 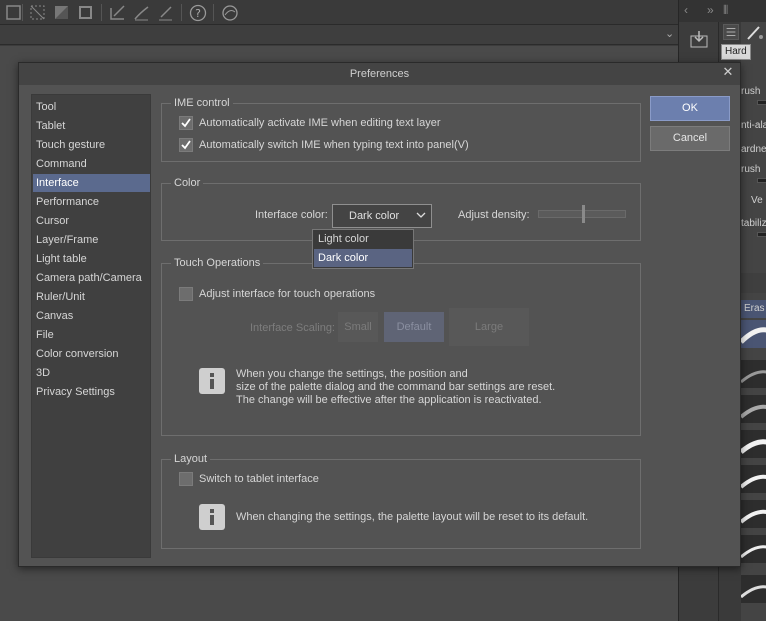 I want to click on category-item-light-table: Light table, so click(x=91, y=259).